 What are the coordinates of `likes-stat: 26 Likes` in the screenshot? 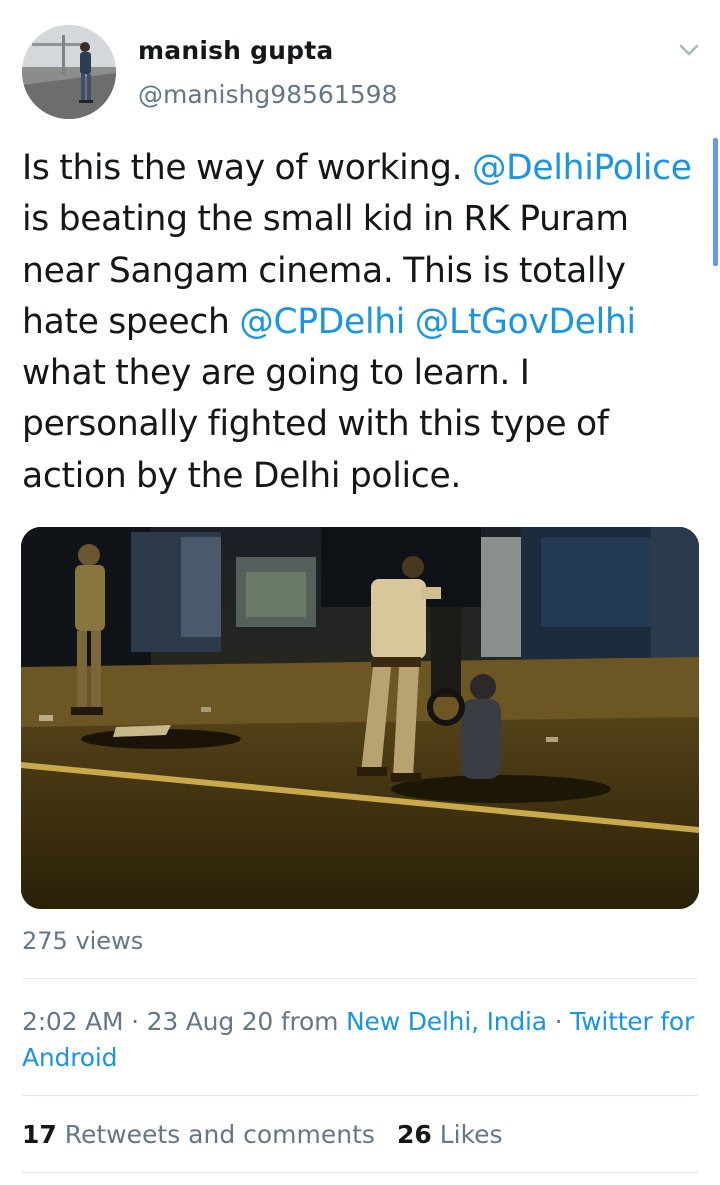 It's located at (450, 1134).